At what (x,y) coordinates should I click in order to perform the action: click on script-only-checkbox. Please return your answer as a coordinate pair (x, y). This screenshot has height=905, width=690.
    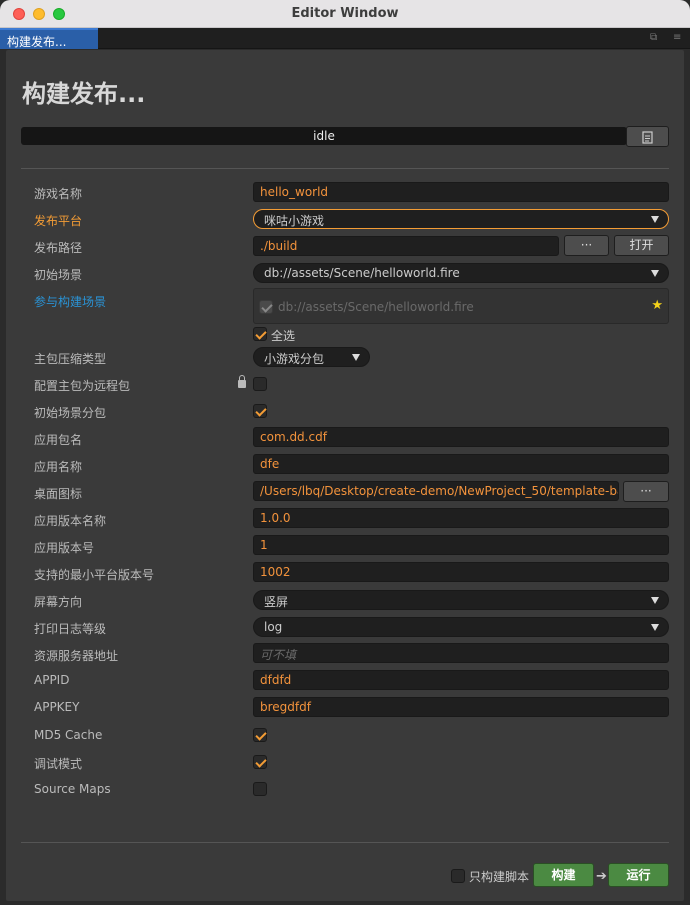
    Looking at the image, I should click on (458, 876).